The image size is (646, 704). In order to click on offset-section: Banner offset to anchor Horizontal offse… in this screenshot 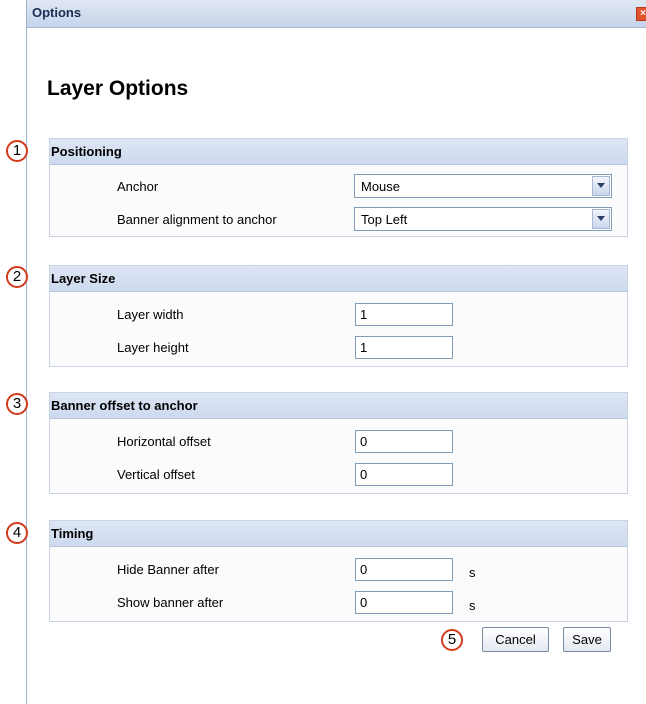, I will do `click(338, 443)`.